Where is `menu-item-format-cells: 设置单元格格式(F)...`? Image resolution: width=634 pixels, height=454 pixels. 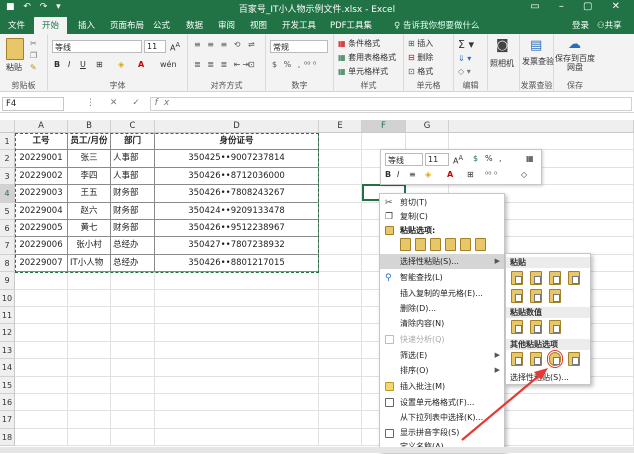
menu-item-format-cells: 设置单元格格式(F)... is located at coordinates (442, 402).